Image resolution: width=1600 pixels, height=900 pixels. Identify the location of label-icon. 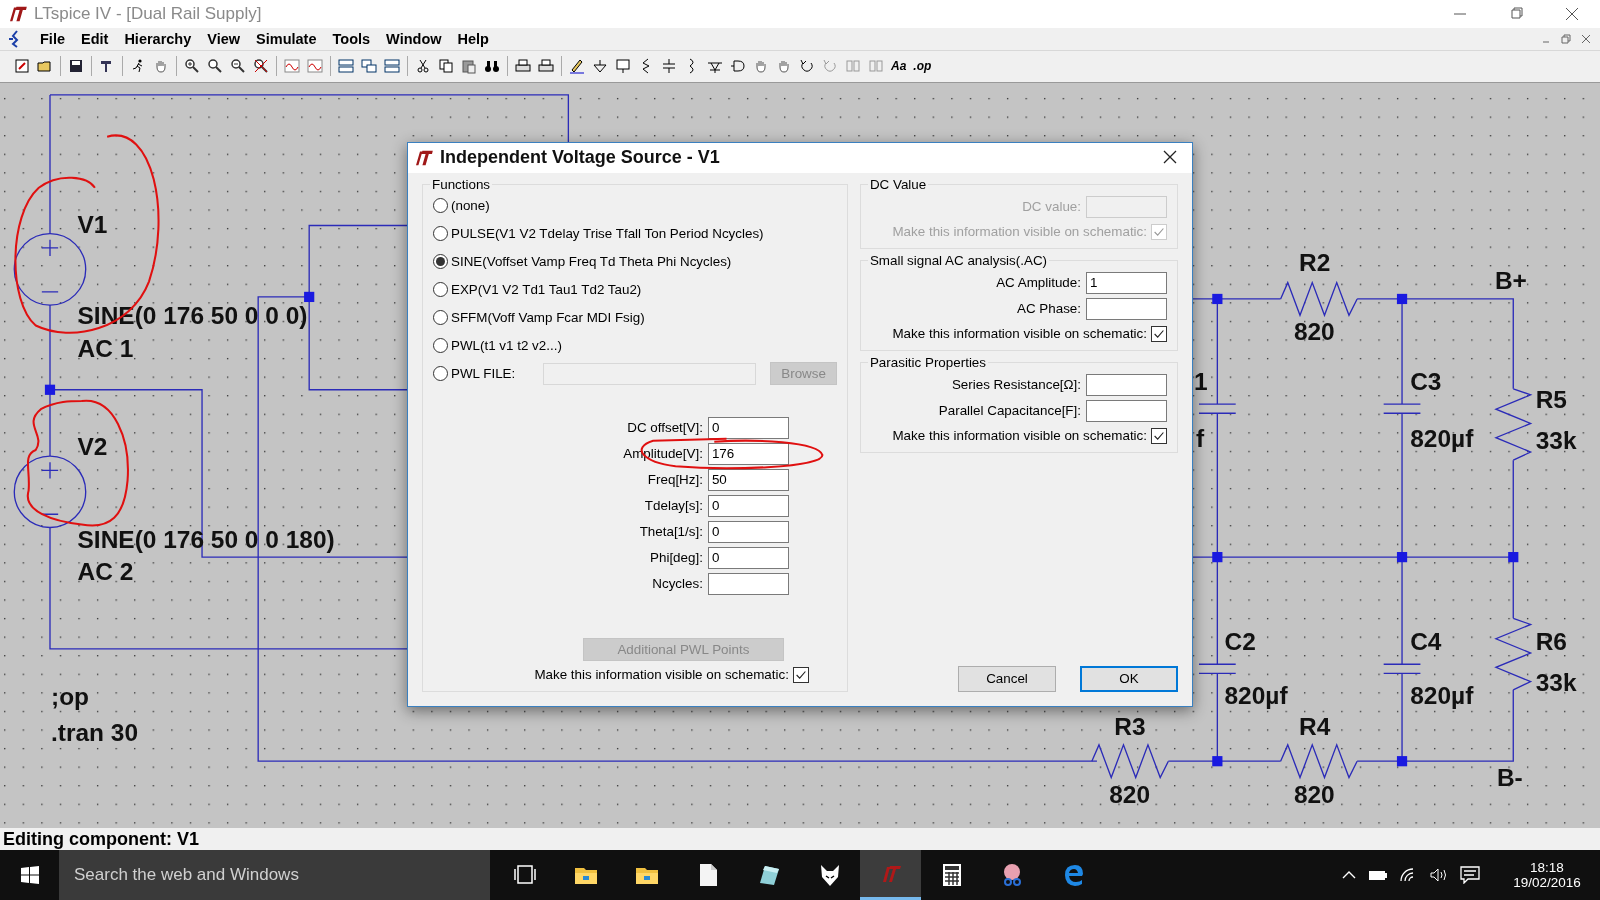
(623, 66).